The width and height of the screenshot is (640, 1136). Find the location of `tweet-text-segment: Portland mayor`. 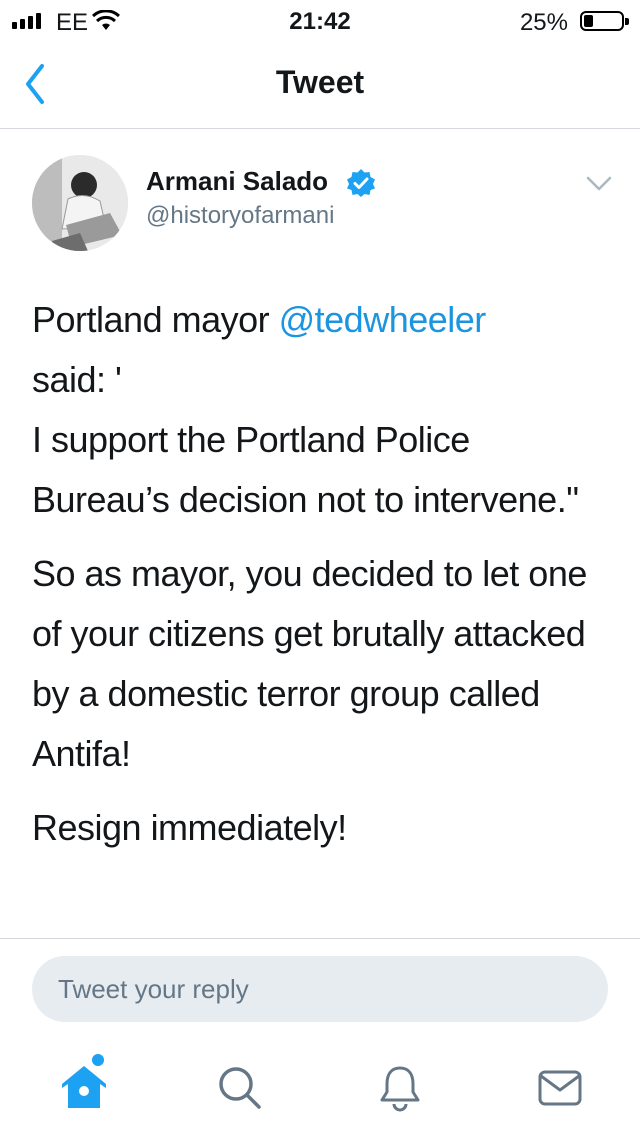

tweet-text-segment: Portland mayor is located at coordinates (155, 319).